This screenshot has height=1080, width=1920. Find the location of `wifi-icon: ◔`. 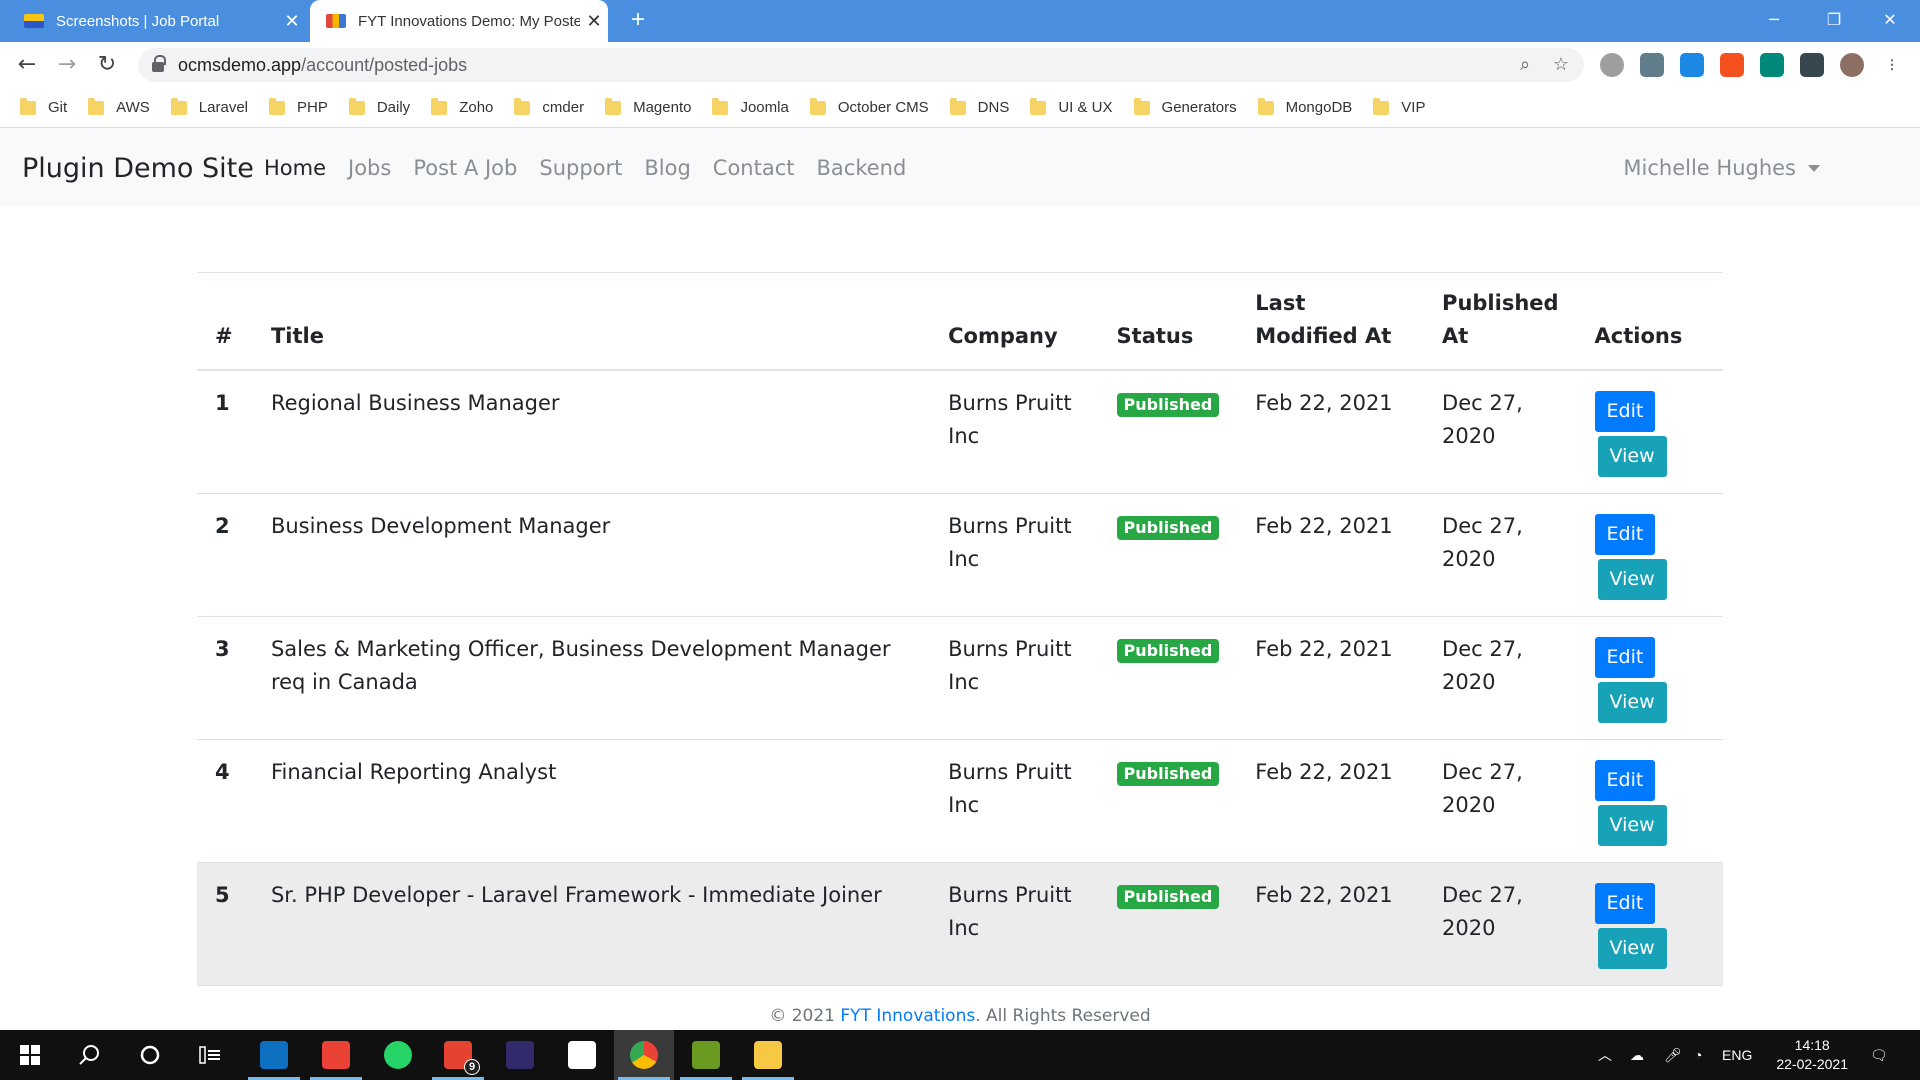

wifi-icon: ◔ is located at coordinates (1698, 1055).